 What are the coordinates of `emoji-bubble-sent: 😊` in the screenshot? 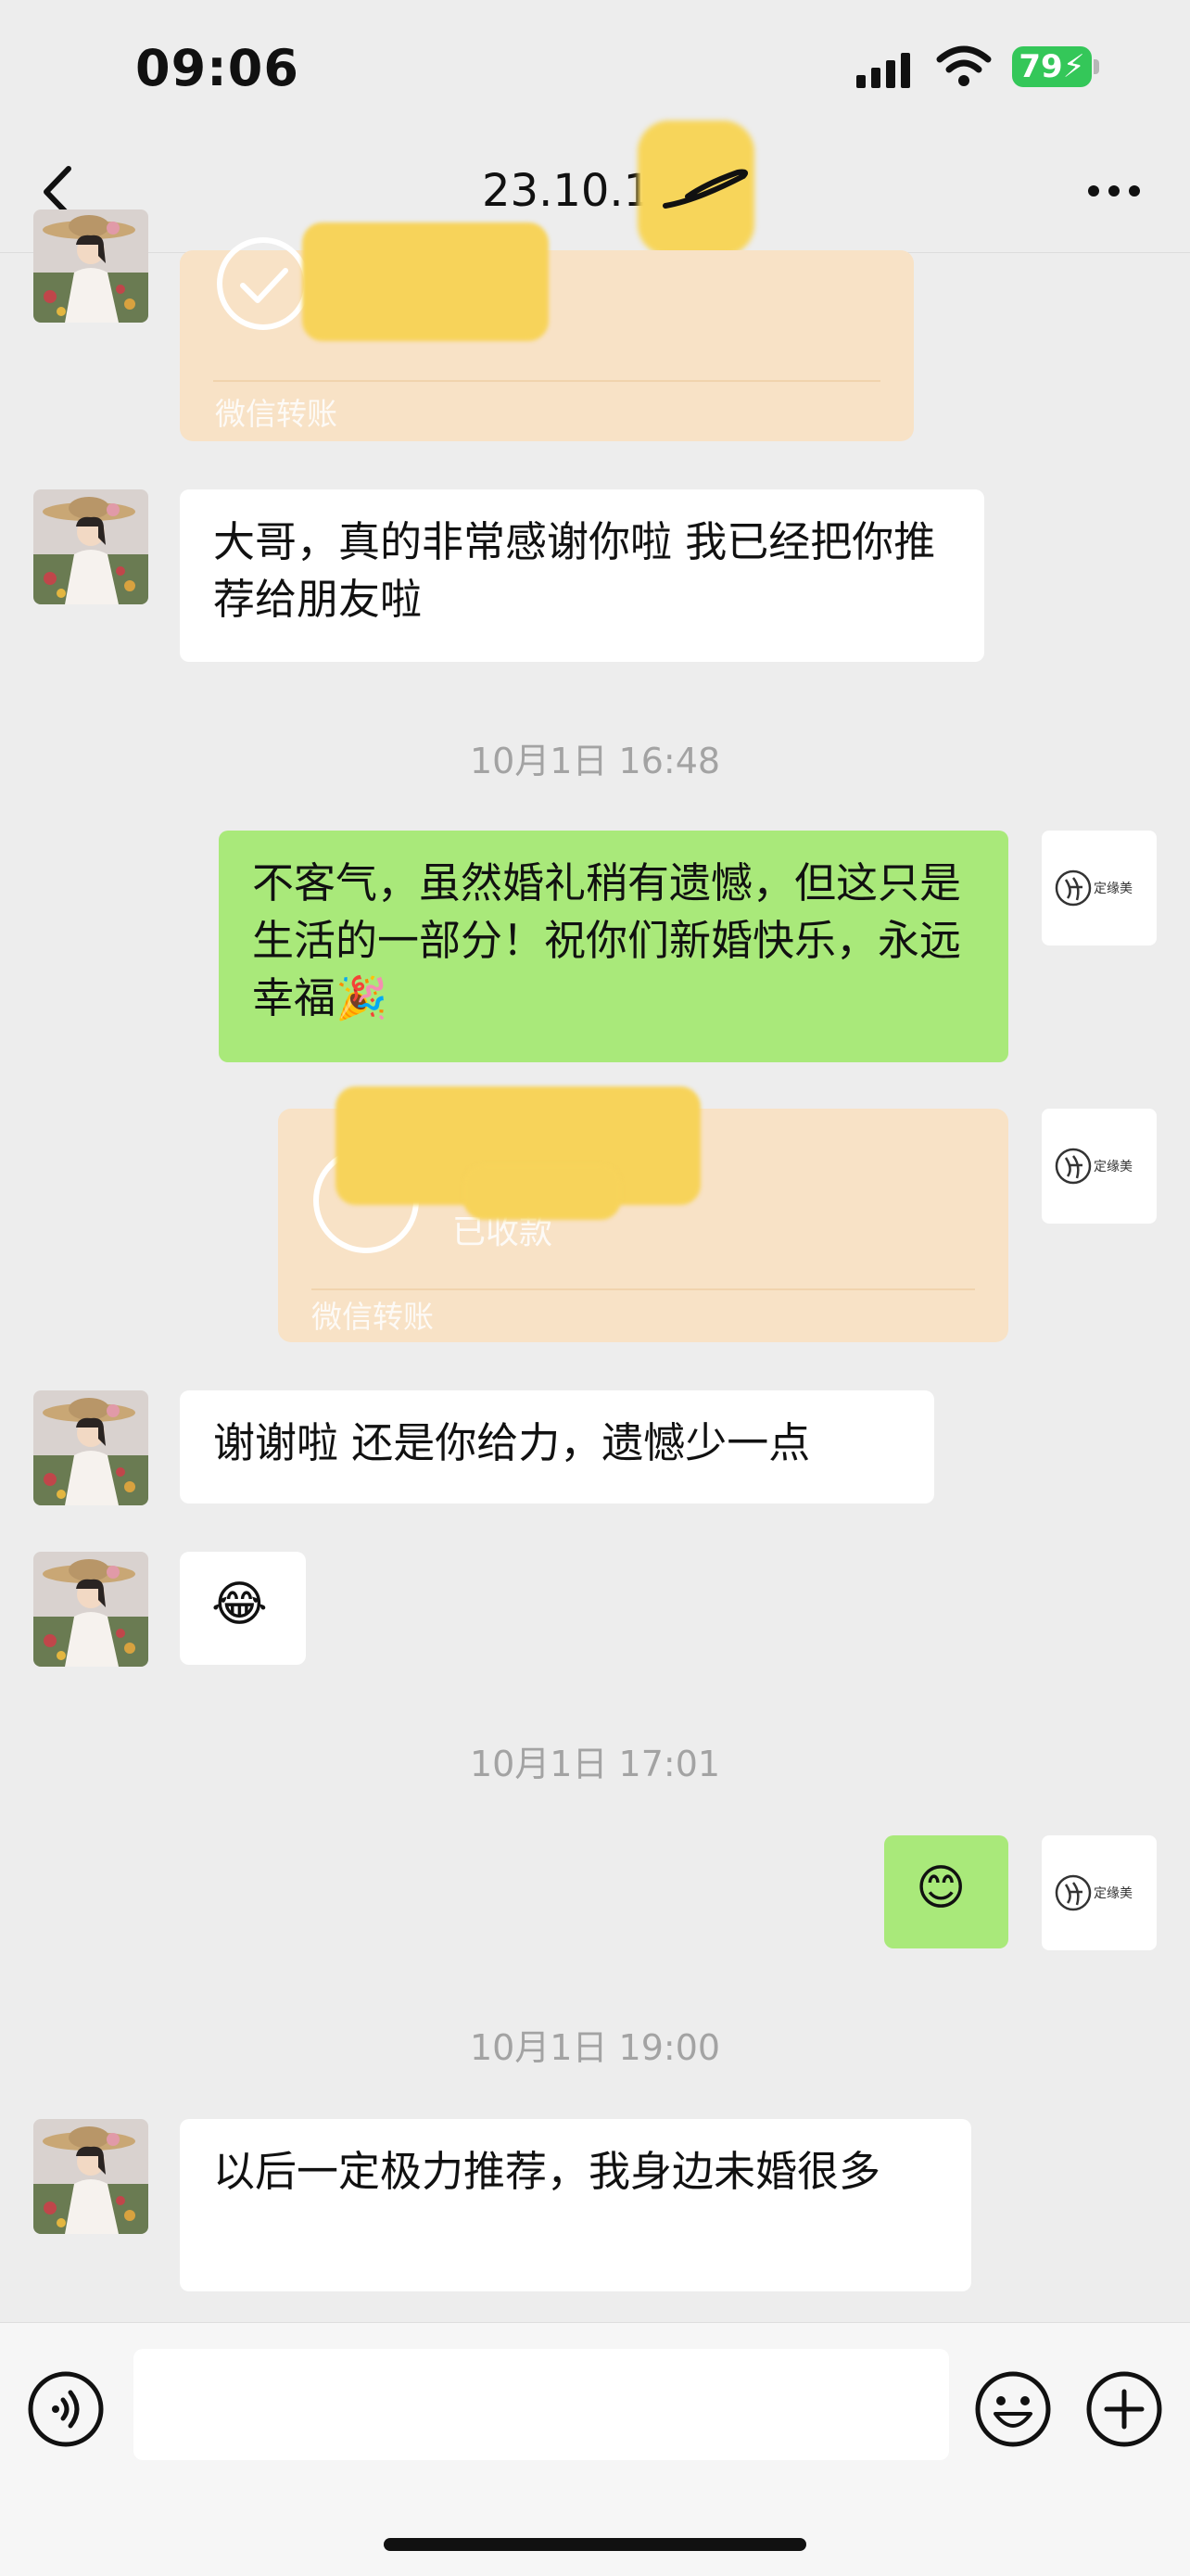 It's located at (946, 1891).